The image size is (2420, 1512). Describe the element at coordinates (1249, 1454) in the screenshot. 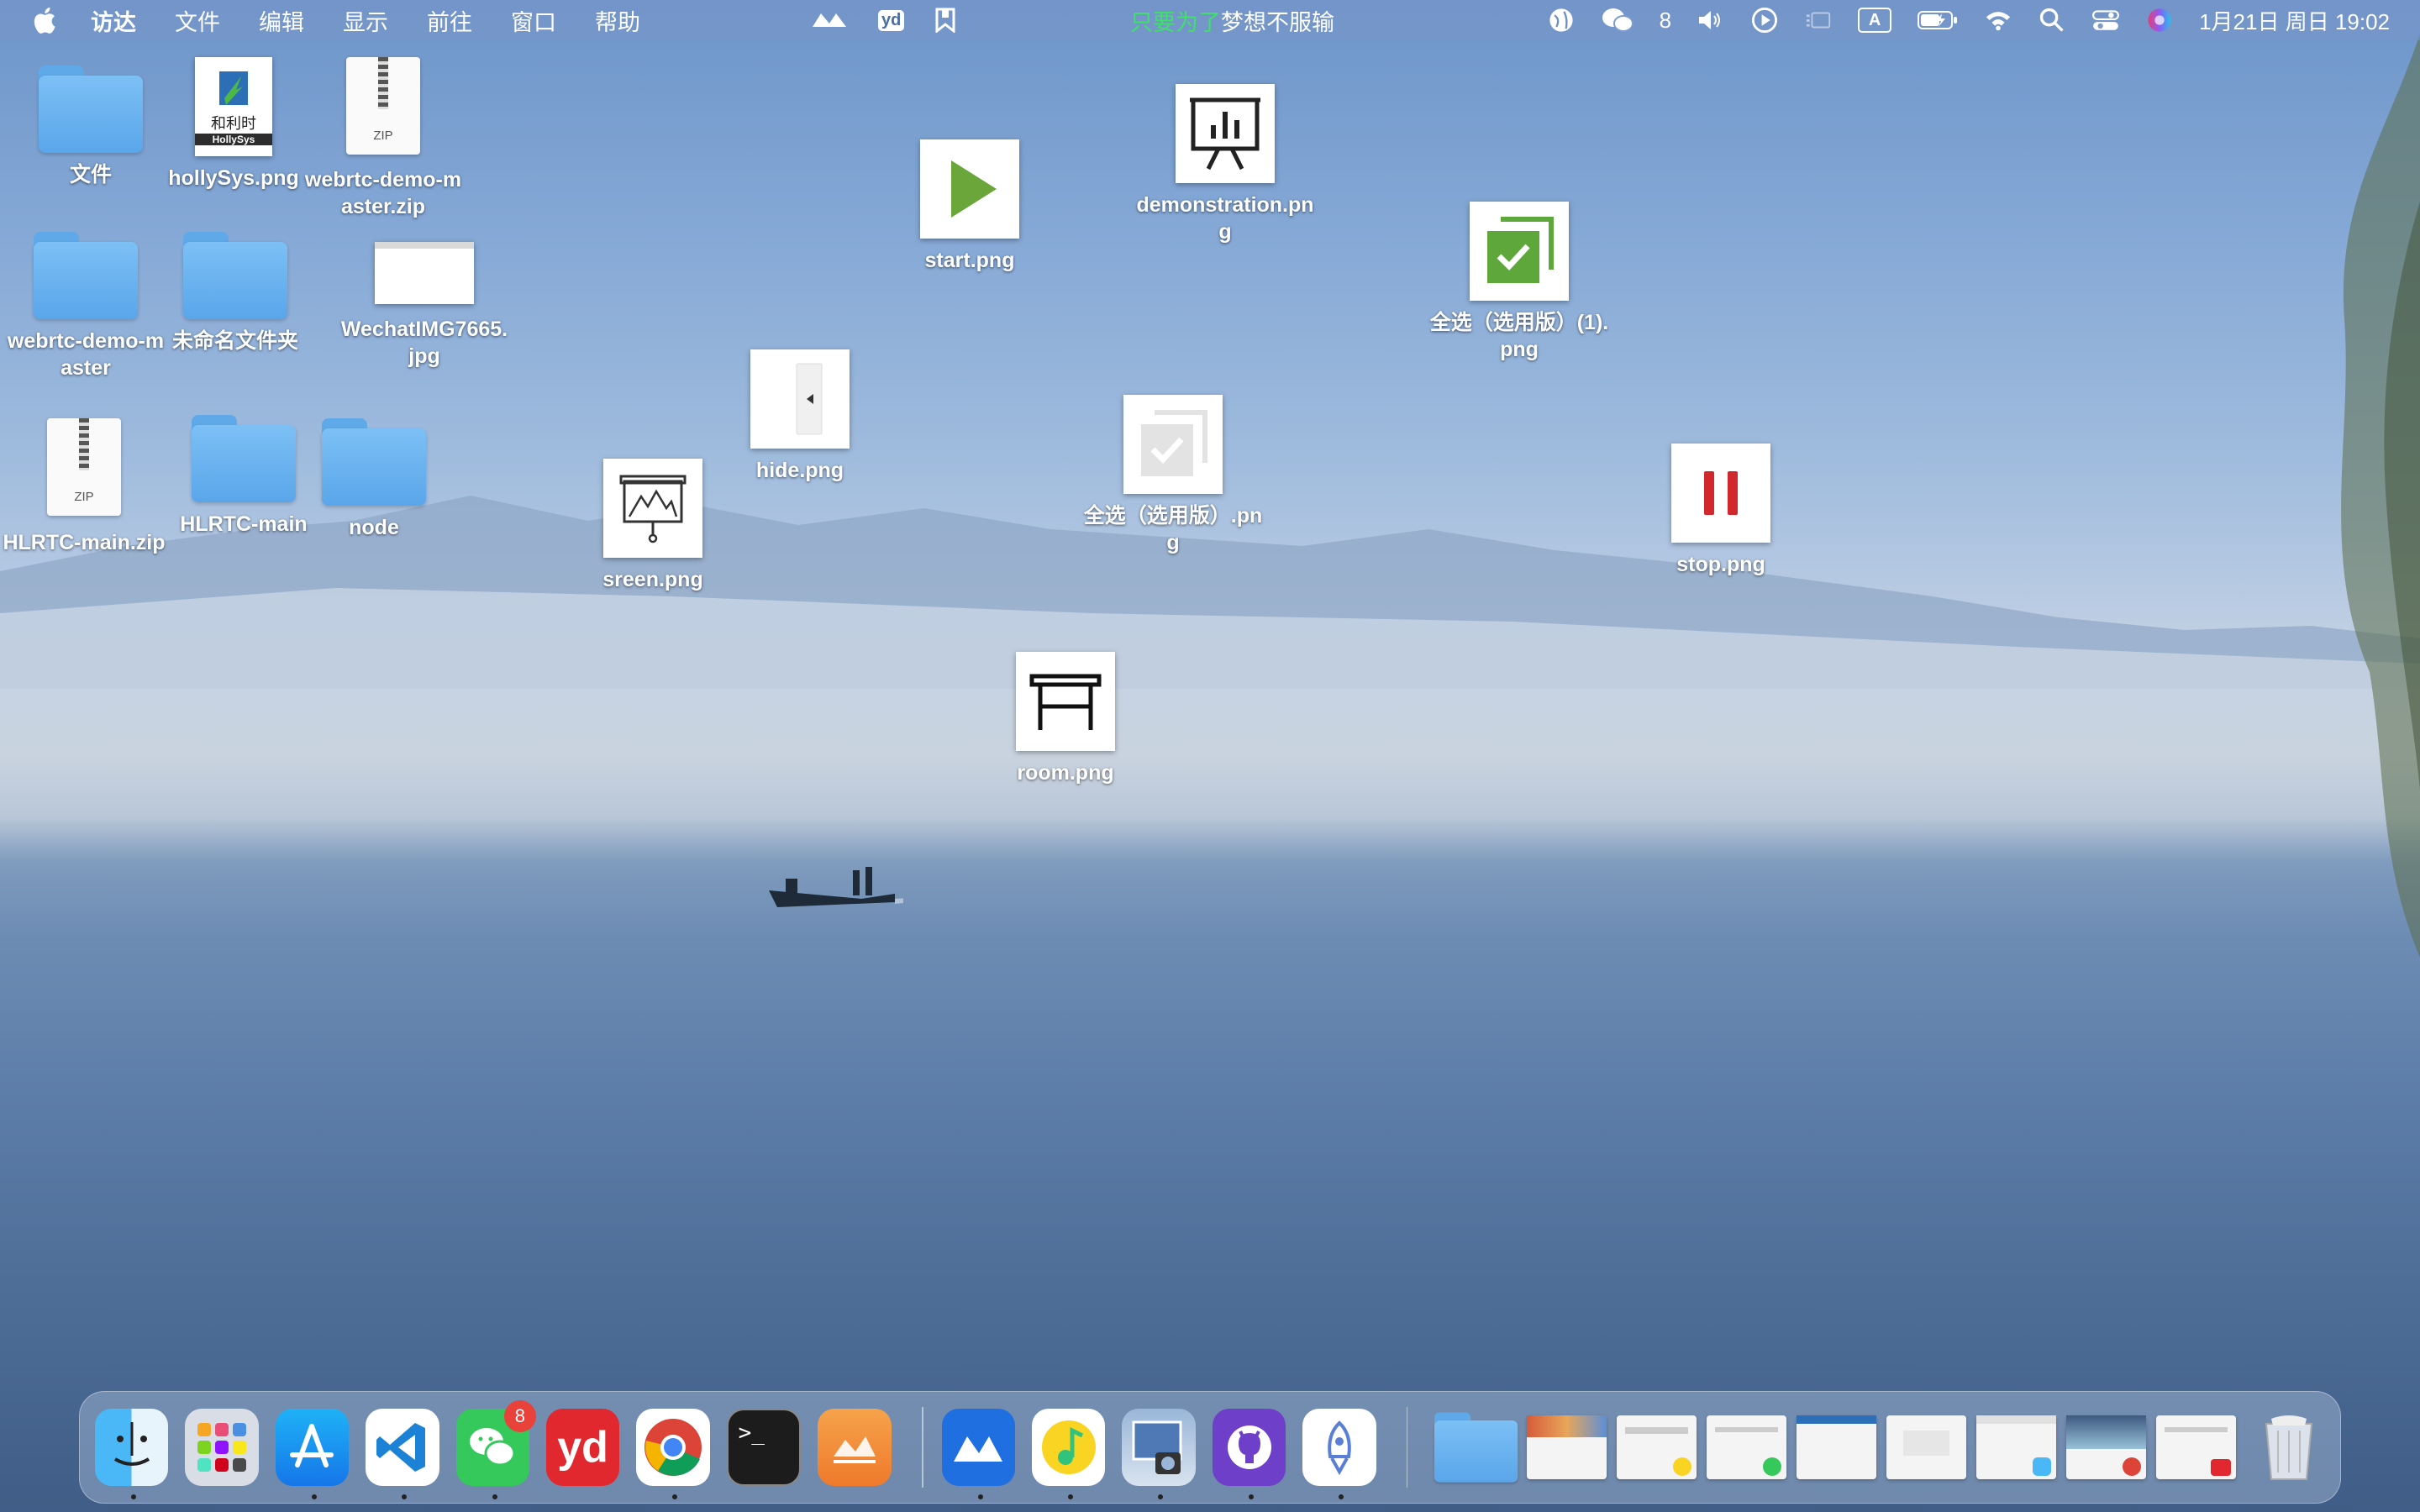

I see `dock-github-desktop-icon` at that location.